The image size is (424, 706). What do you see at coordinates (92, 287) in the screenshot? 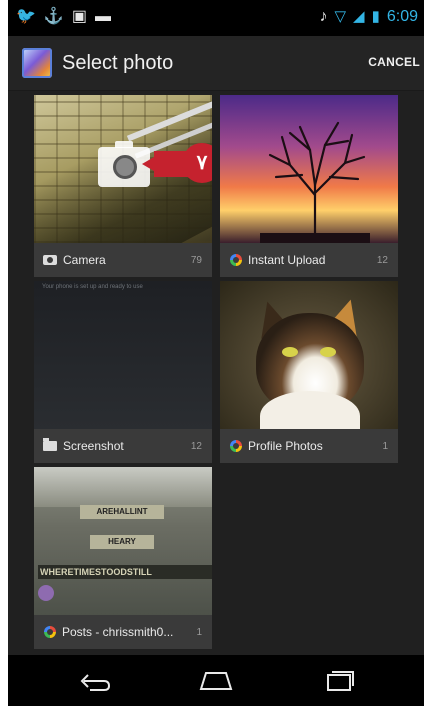
I see `screenshot-preview-text: Your phone is set up and ready to use` at bounding box center [92, 287].